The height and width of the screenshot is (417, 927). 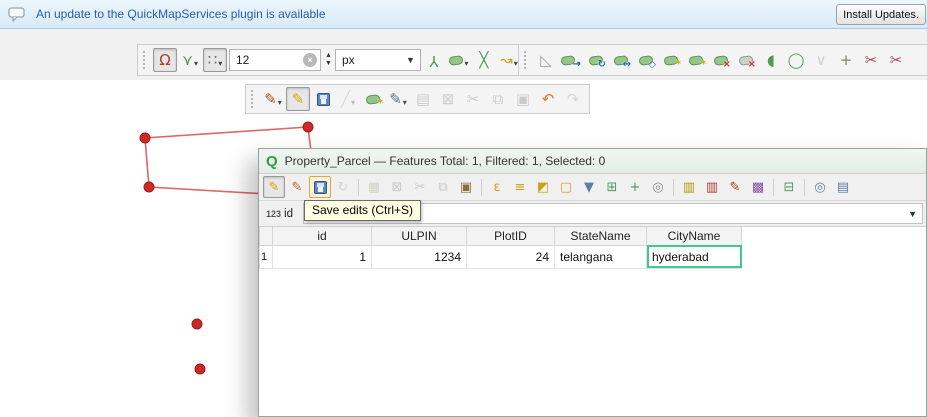 I want to click on snapping-type-button: ∷ ▾, so click(x=215, y=60).